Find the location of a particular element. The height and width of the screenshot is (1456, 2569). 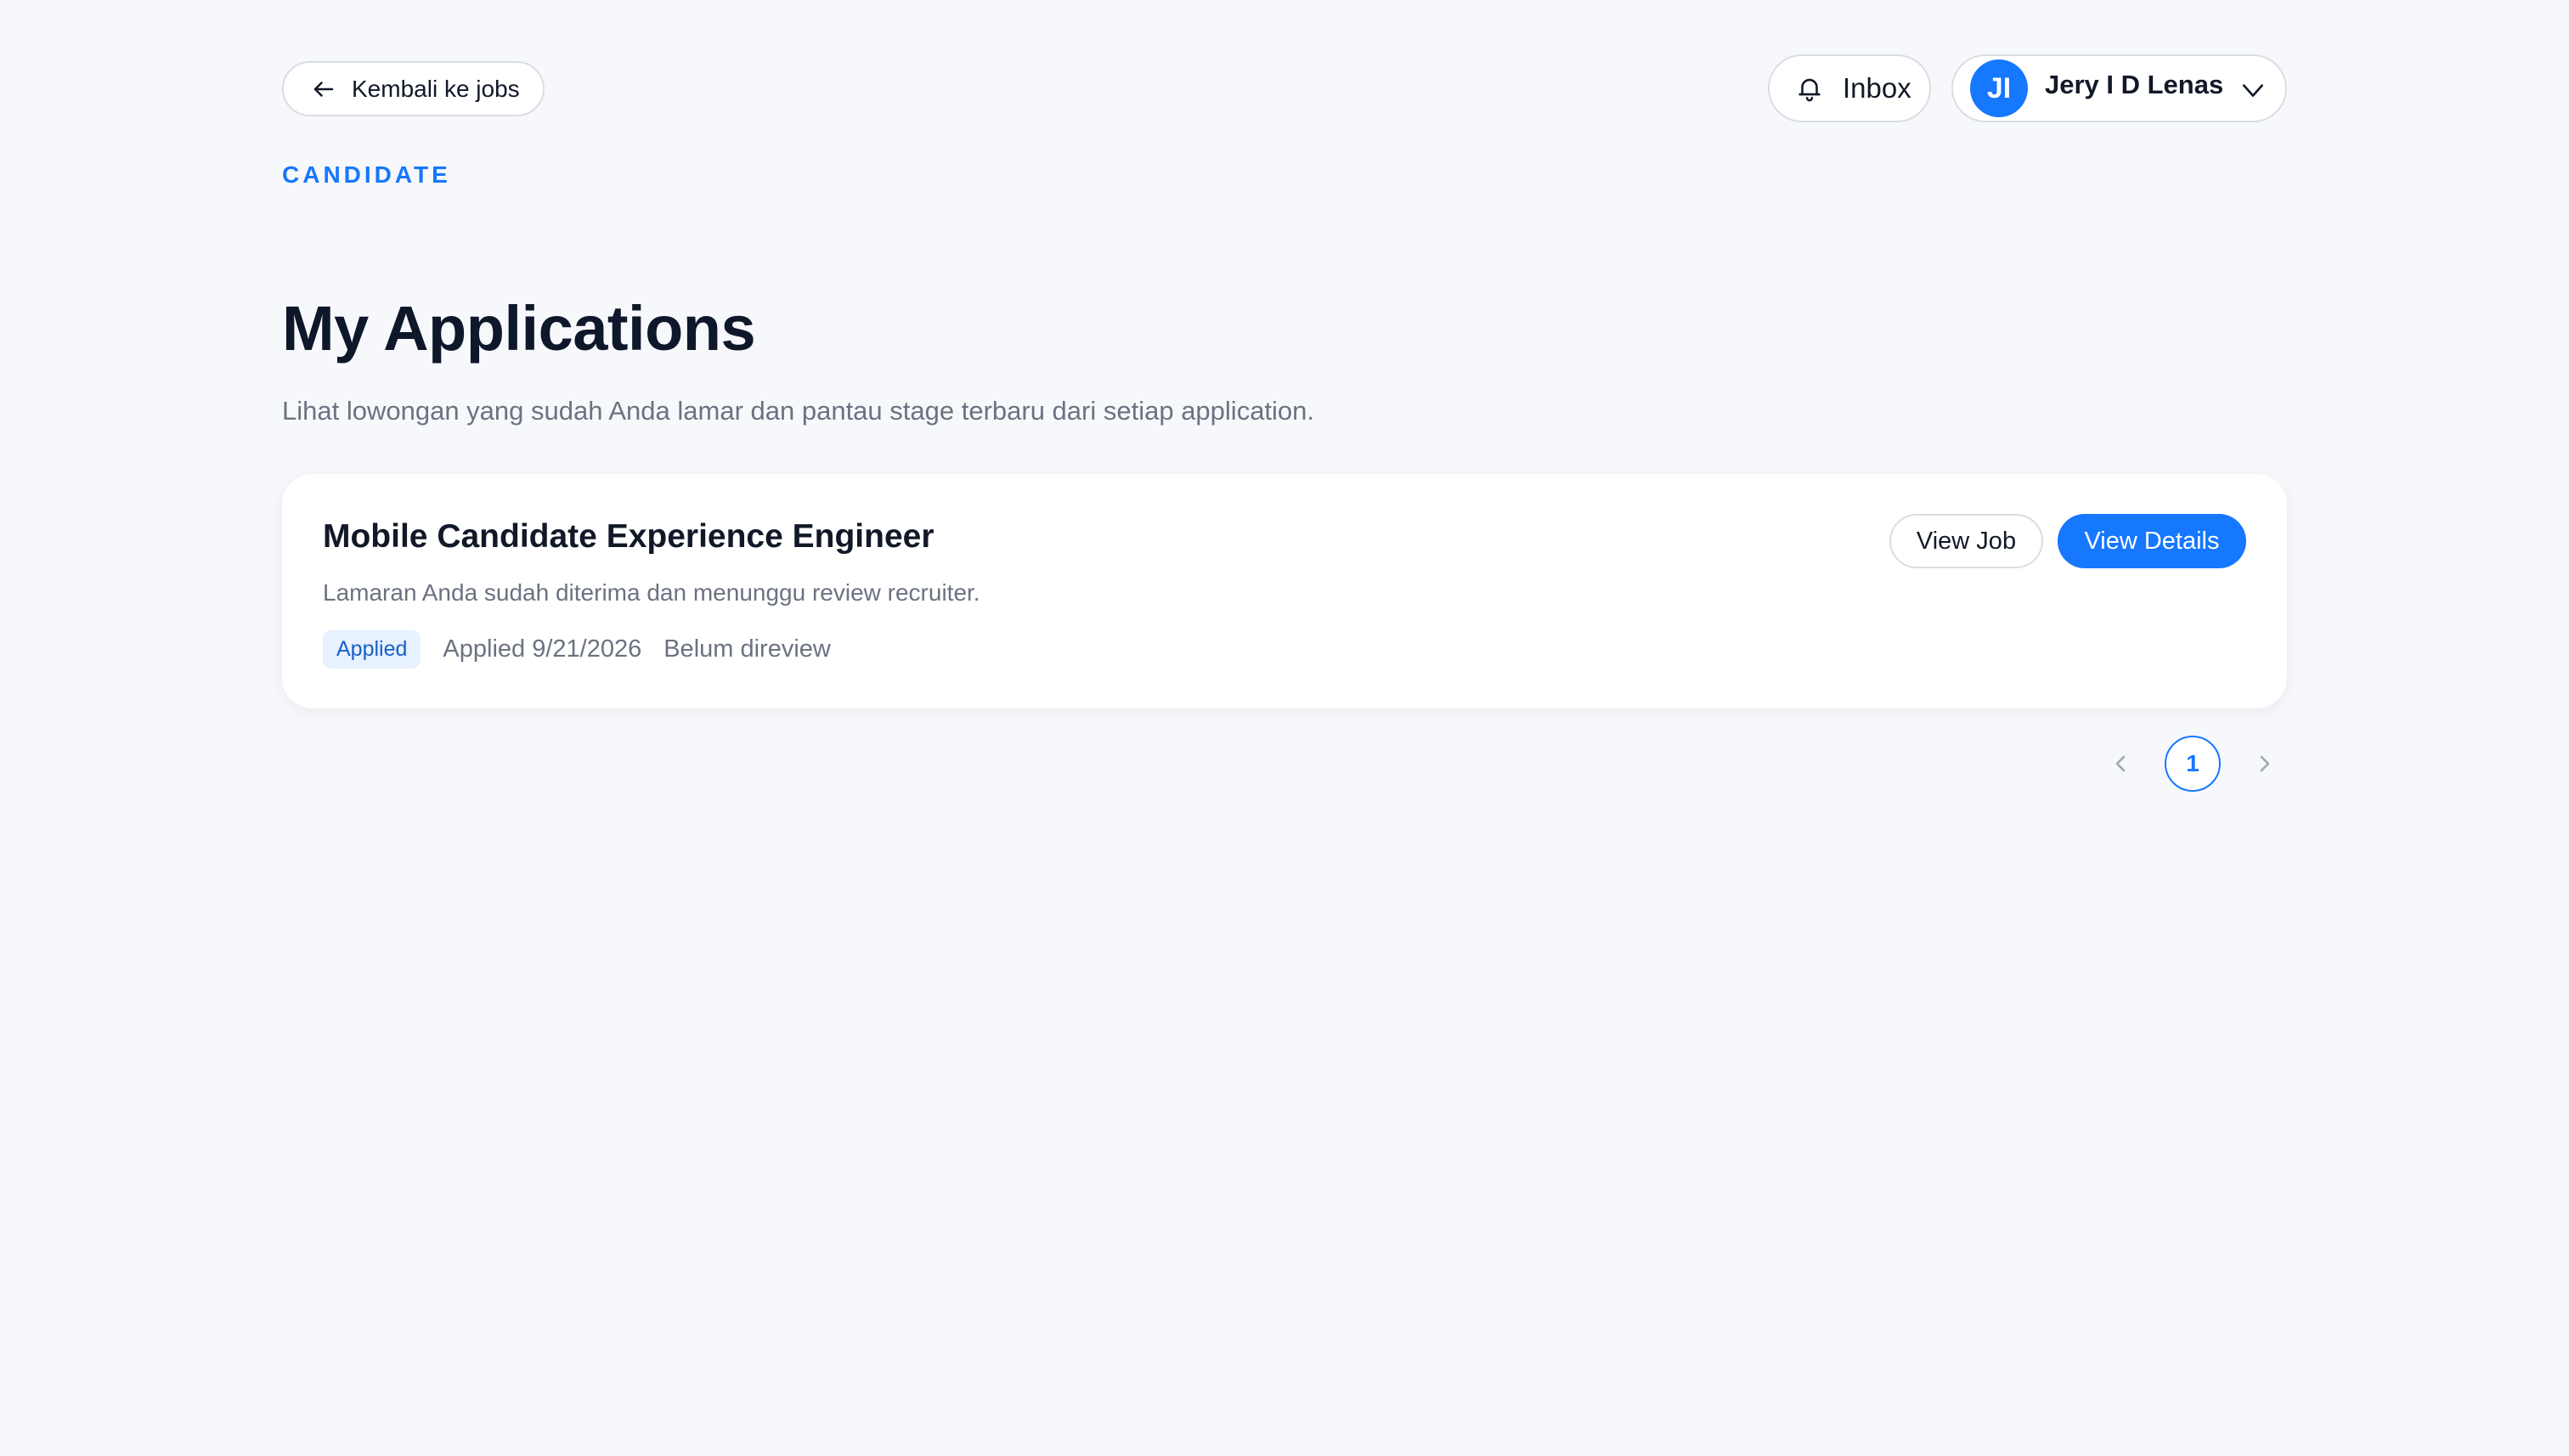

review-status: Belum direview is located at coordinates (747, 649).